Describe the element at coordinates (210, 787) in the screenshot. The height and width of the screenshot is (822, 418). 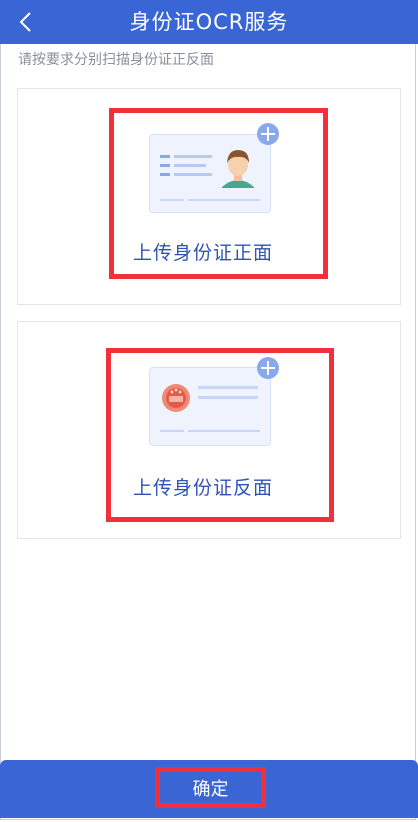
I see `confirm-button: 确定` at that location.